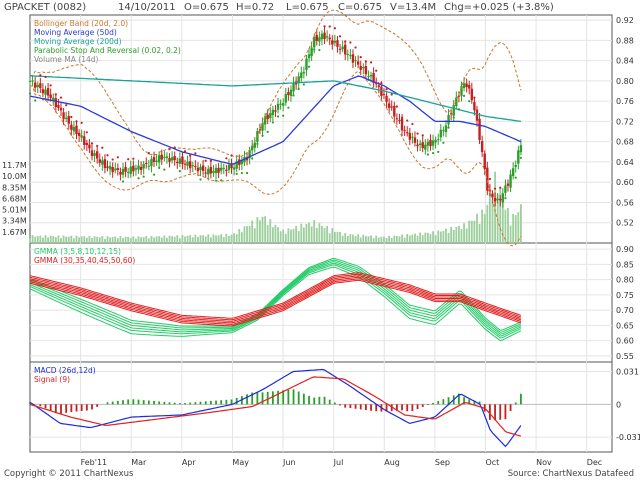  I want to click on price-tick-label: 0.88, so click(625, 40).